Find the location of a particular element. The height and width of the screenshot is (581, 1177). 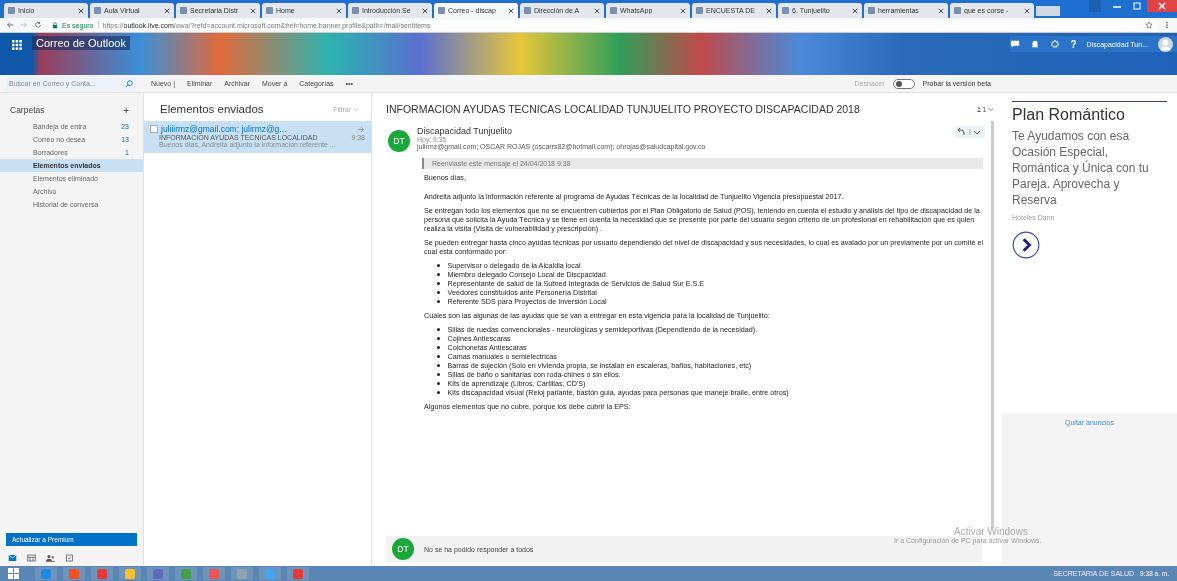

folders-header: Carpetas is located at coordinates (27, 110).